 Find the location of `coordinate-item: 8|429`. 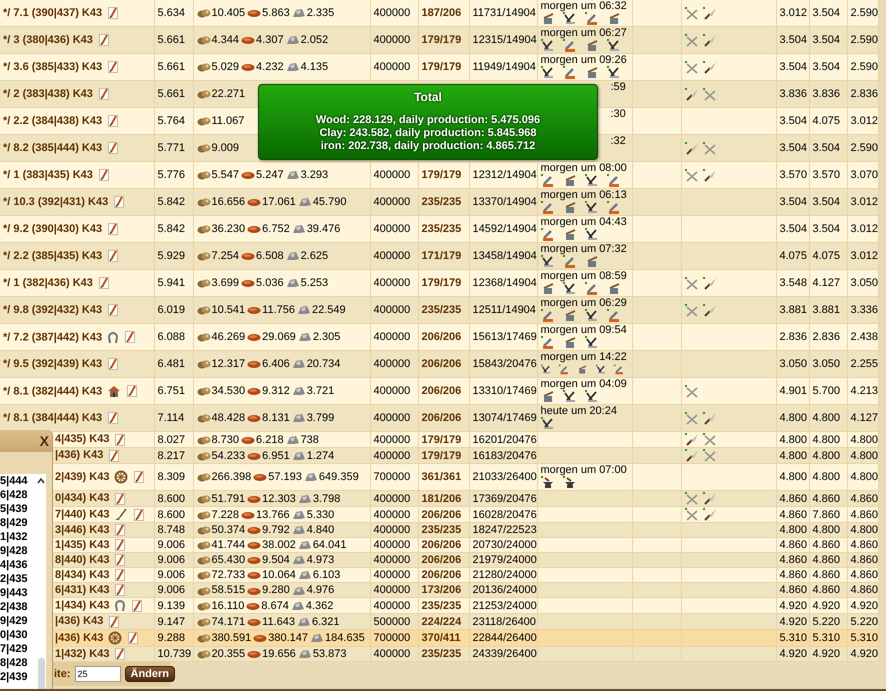

coordinate-item: 8|429 is located at coordinates (18, 523).